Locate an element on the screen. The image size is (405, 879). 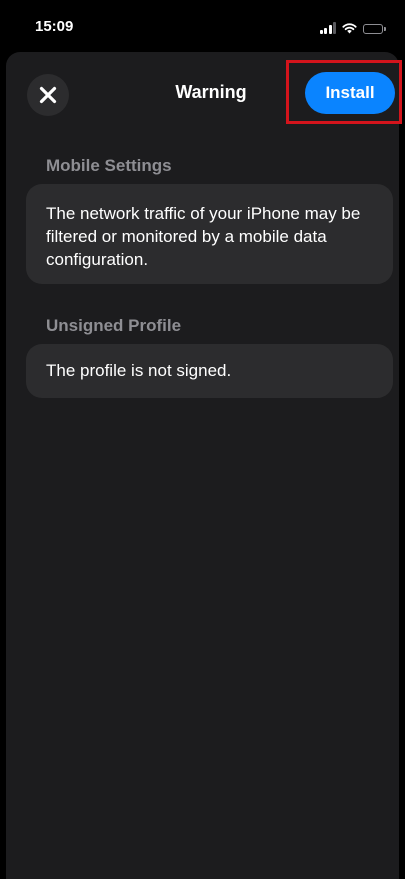
close-button is located at coordinates (48, 95).